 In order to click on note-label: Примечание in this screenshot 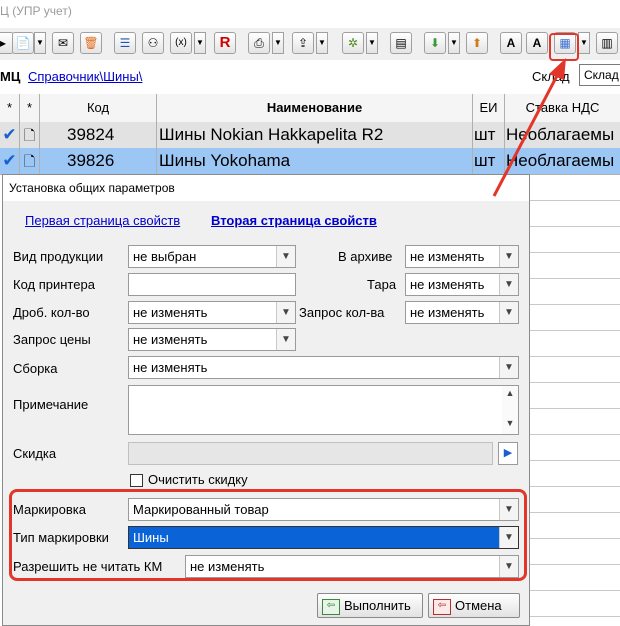, I will do `click(51, 404)`.